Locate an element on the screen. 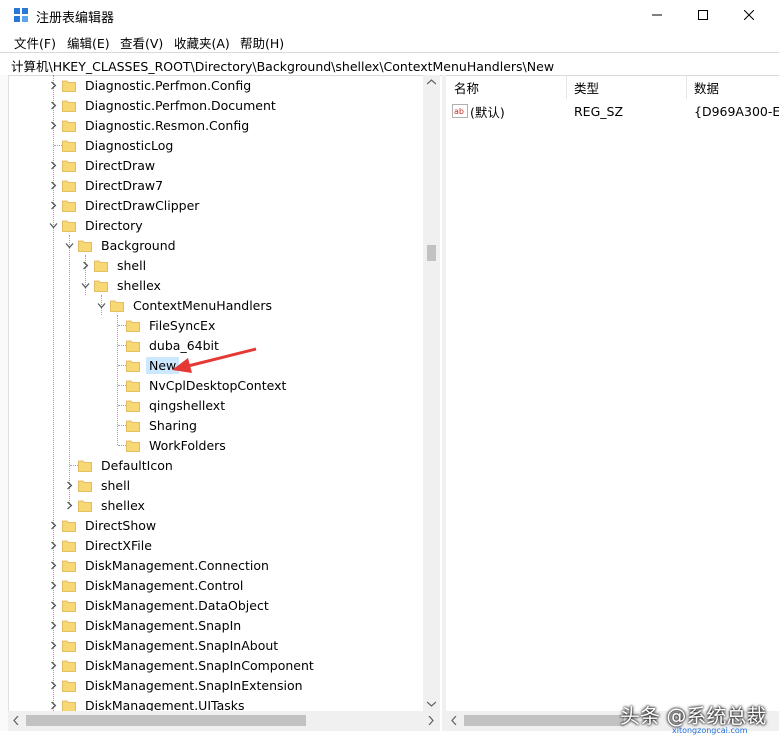  tree-item-label: DiskManagement.DataObject is located at coordinates (177, 605).